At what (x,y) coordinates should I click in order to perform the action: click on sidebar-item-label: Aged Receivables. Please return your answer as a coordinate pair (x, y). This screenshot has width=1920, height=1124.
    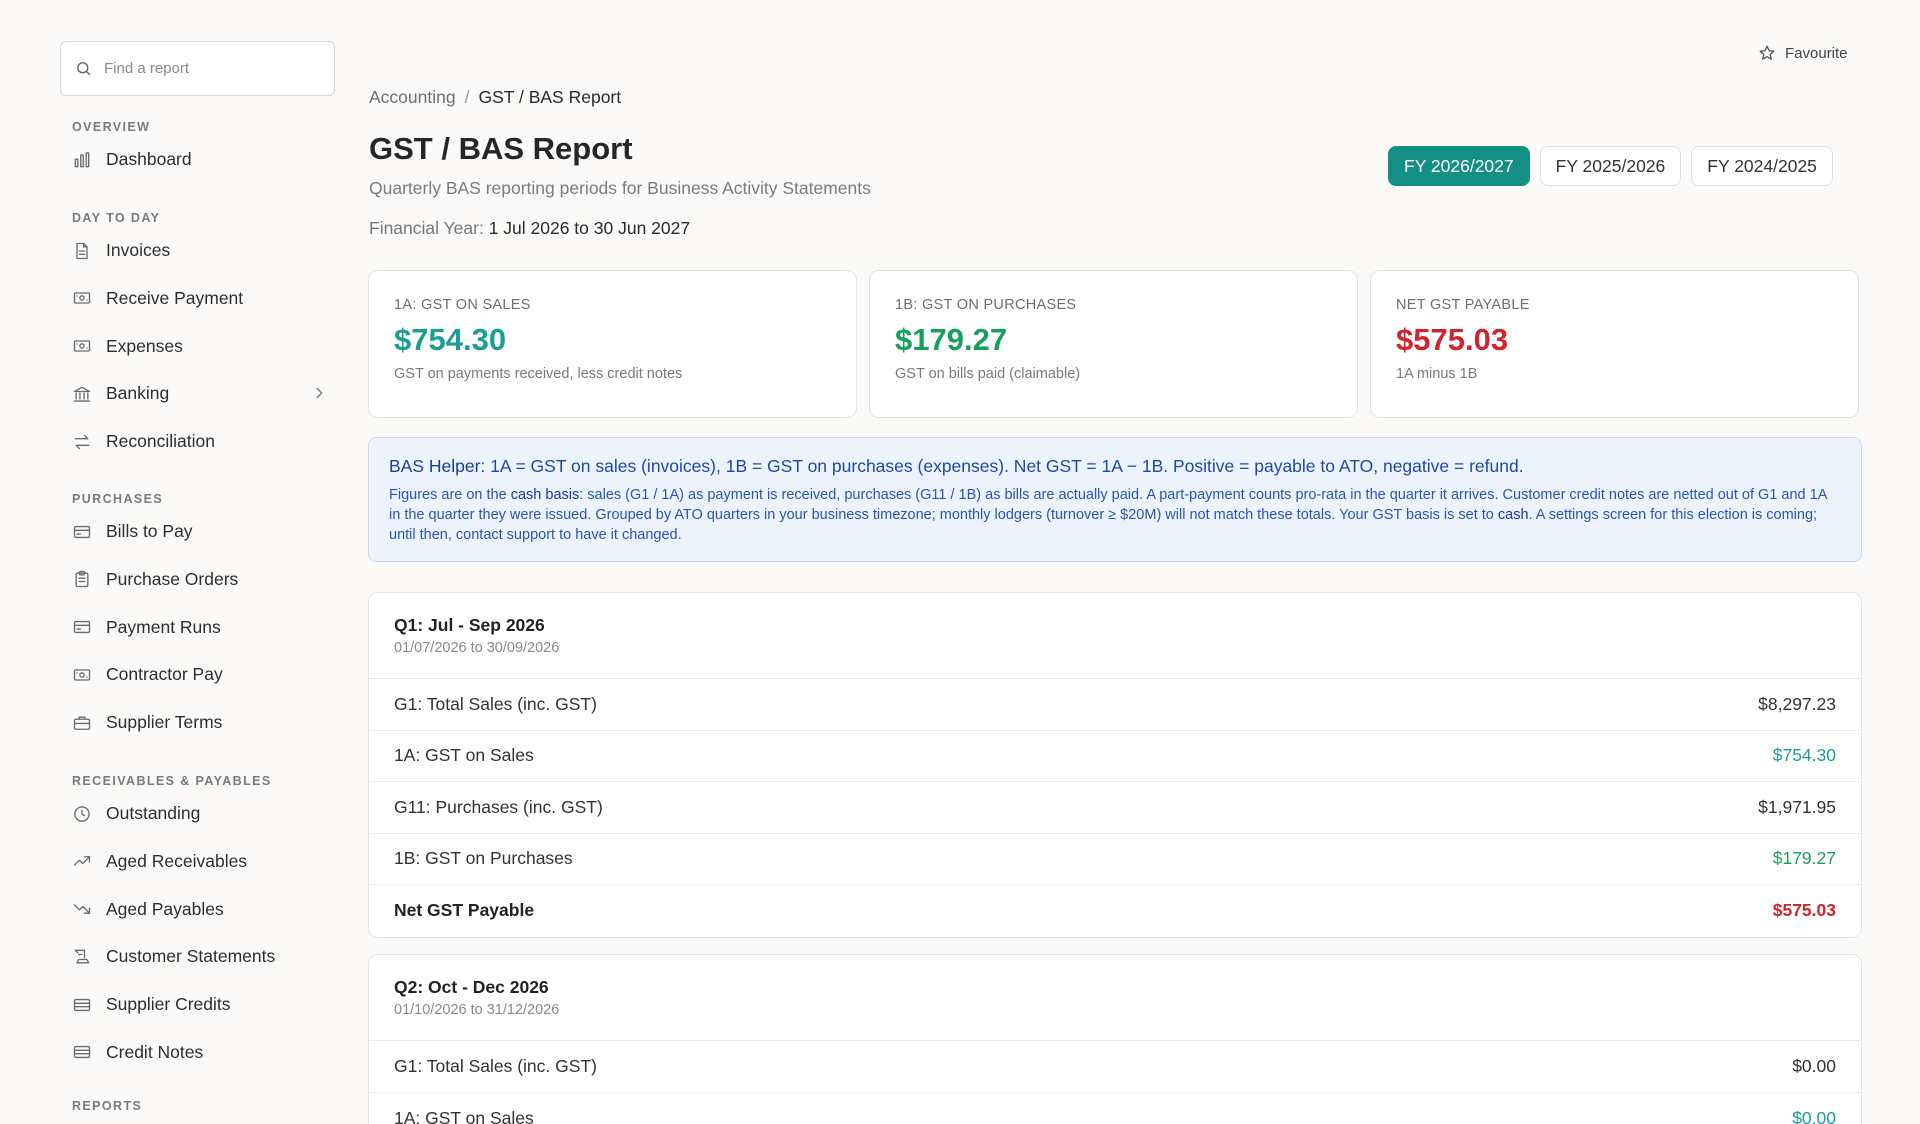
    Looking at the image, I should click on (177, 860).